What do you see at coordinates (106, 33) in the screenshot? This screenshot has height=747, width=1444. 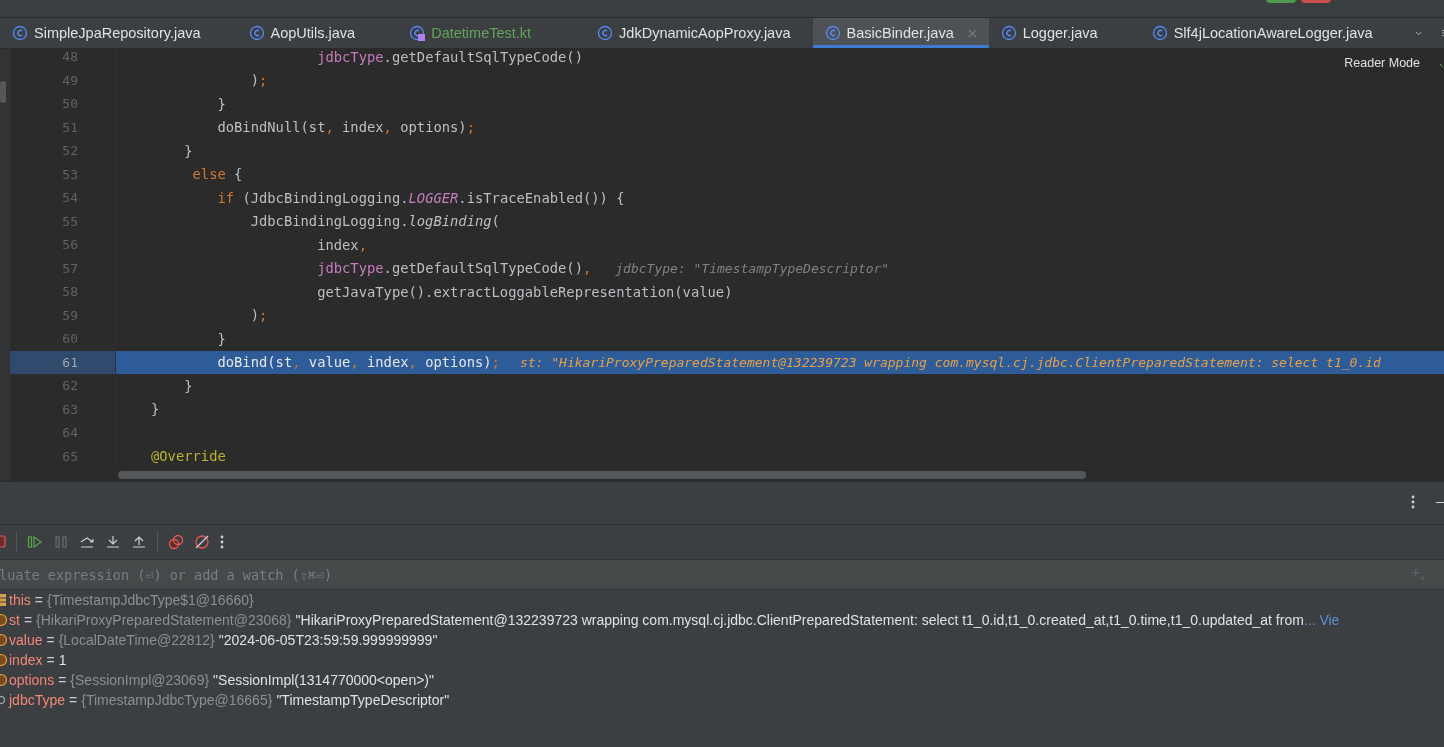 I see `editor-tab: SimpleJpaRepository.java` at bounding box center [106, 33].